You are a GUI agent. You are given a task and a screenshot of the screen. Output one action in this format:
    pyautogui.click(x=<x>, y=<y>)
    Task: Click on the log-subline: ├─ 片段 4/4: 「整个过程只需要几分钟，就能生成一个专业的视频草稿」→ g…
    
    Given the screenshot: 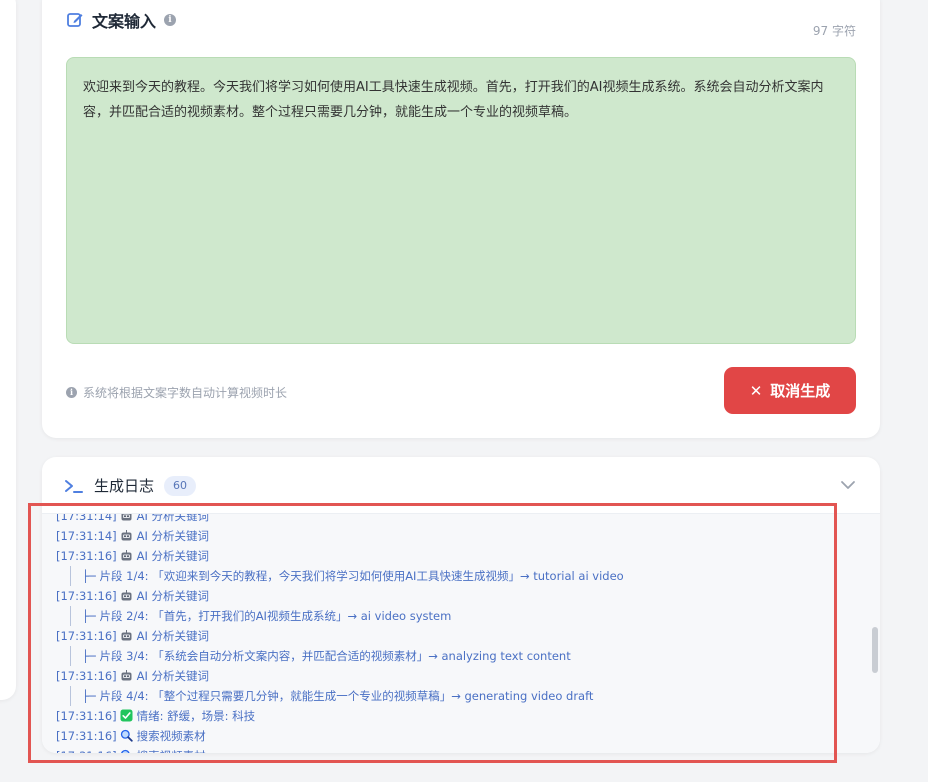 What is the action you would take?
    pyautogui.click(x=458, y=696)
    